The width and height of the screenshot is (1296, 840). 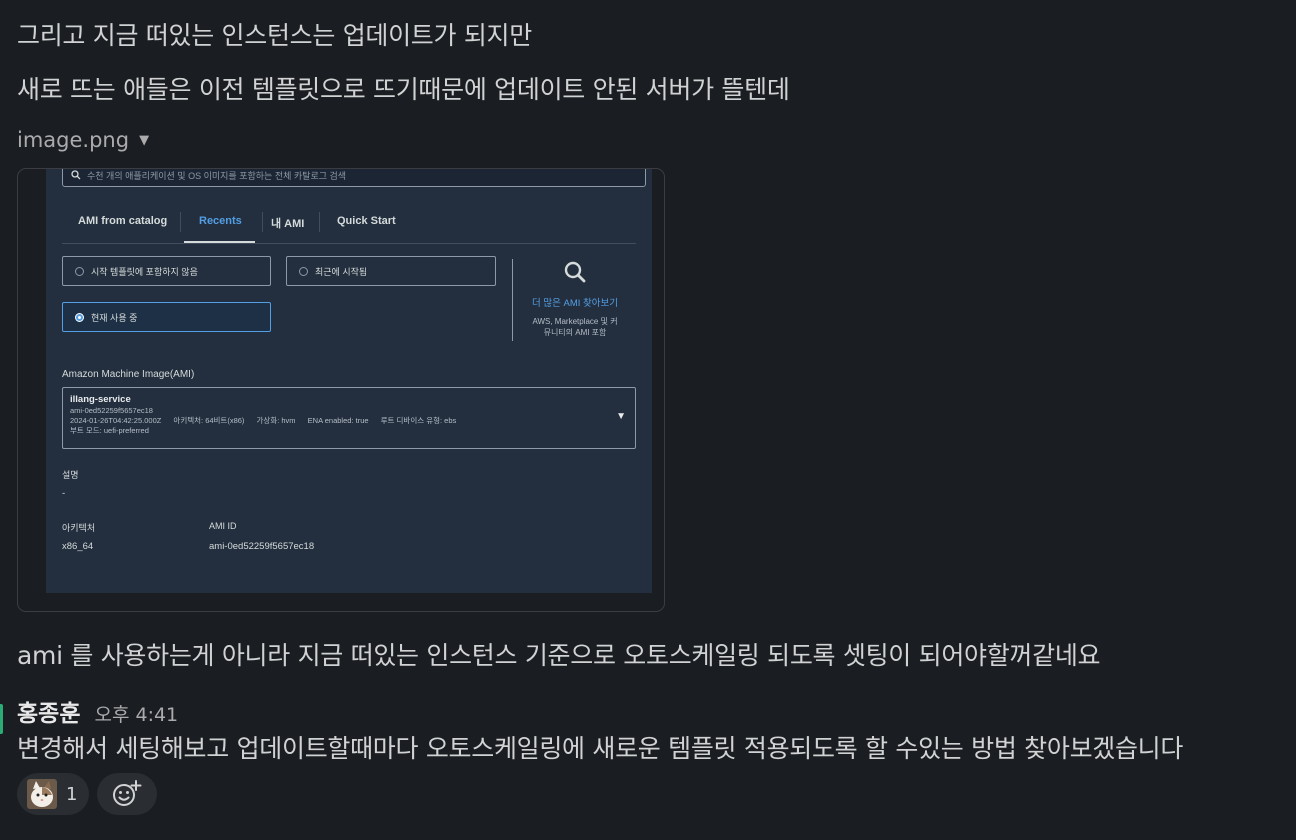 I want to click on radio-currently-in-use: 현재 사용 중, so click(x=166, y=317).